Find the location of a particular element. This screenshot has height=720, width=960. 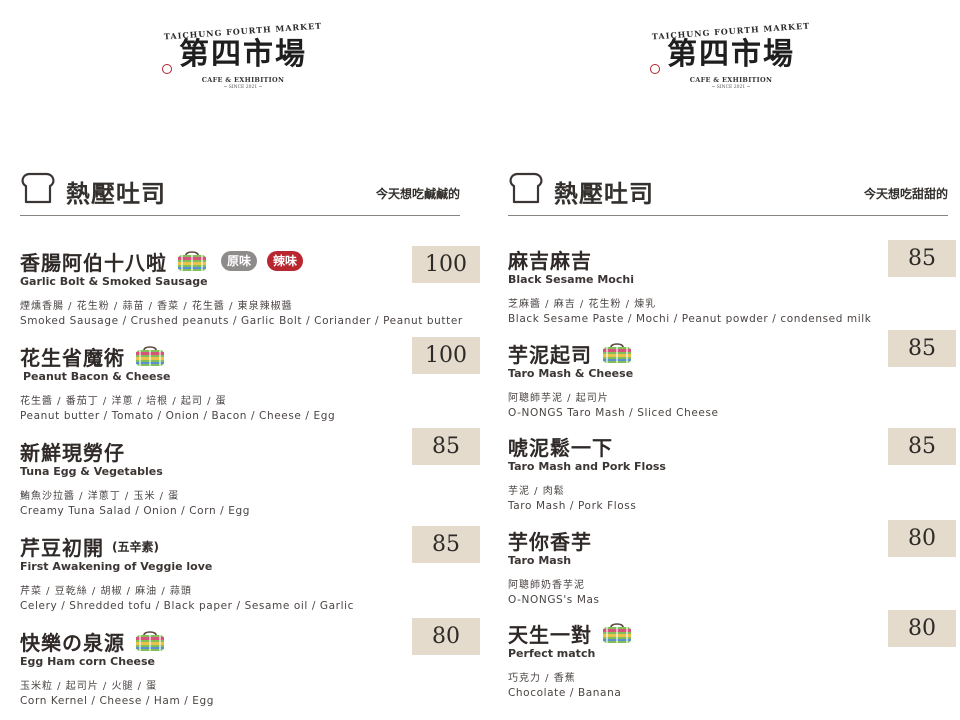

item-english-name: Garlic Bolt & Smoked Sausage is located at coordinates (114, 281).